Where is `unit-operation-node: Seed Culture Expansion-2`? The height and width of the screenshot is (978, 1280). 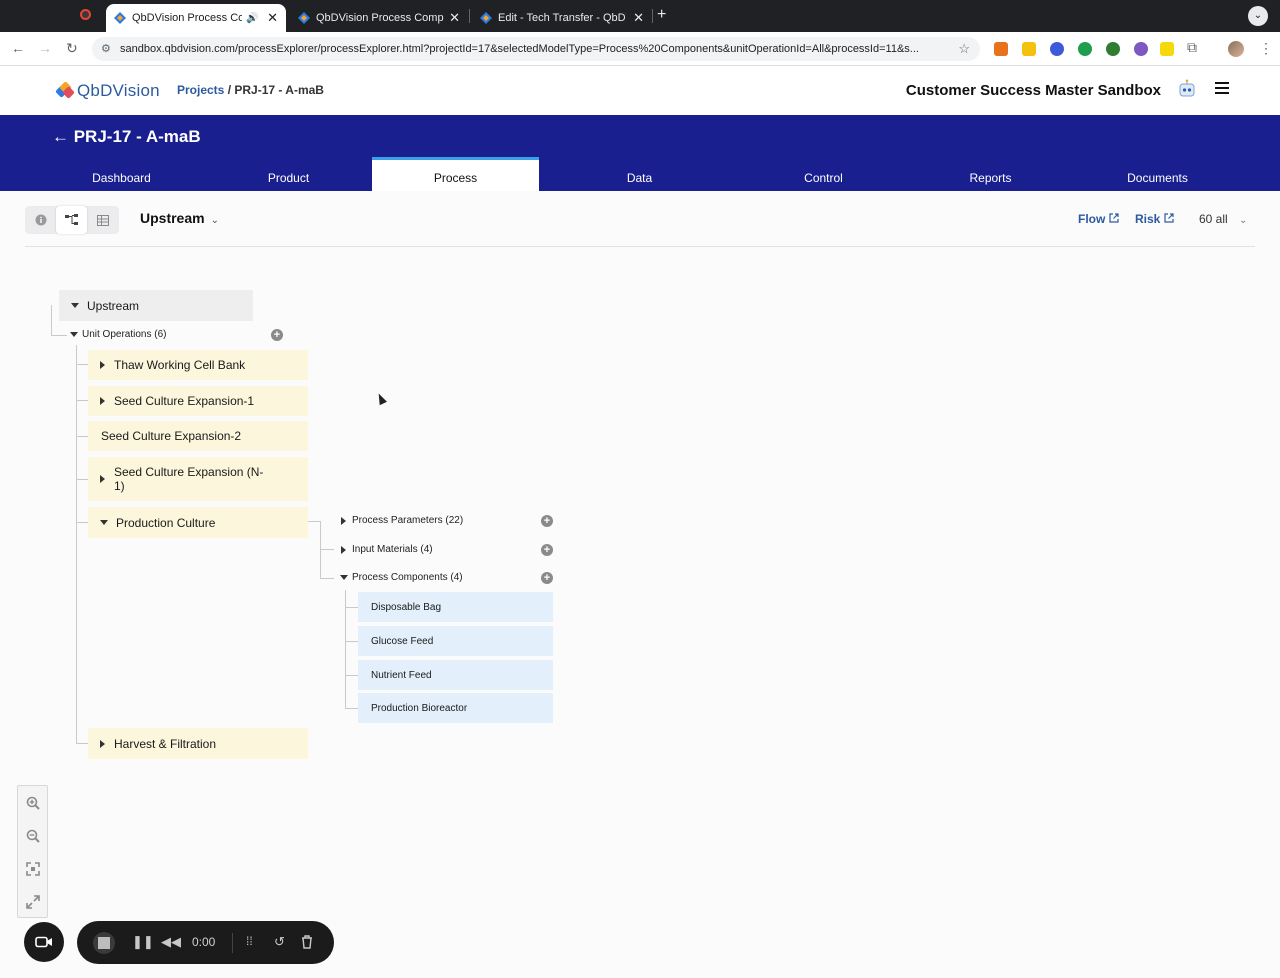 unit-operation-node: Seed Culture Expansion-2 is located at coordinates (198, 436).